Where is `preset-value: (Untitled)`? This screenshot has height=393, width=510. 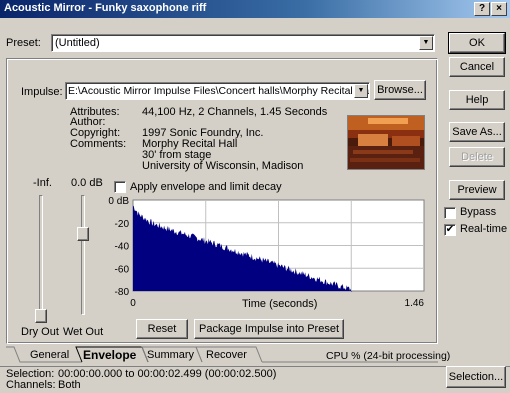 preset-value: (Untitled) is located at coordinates (77, 43).